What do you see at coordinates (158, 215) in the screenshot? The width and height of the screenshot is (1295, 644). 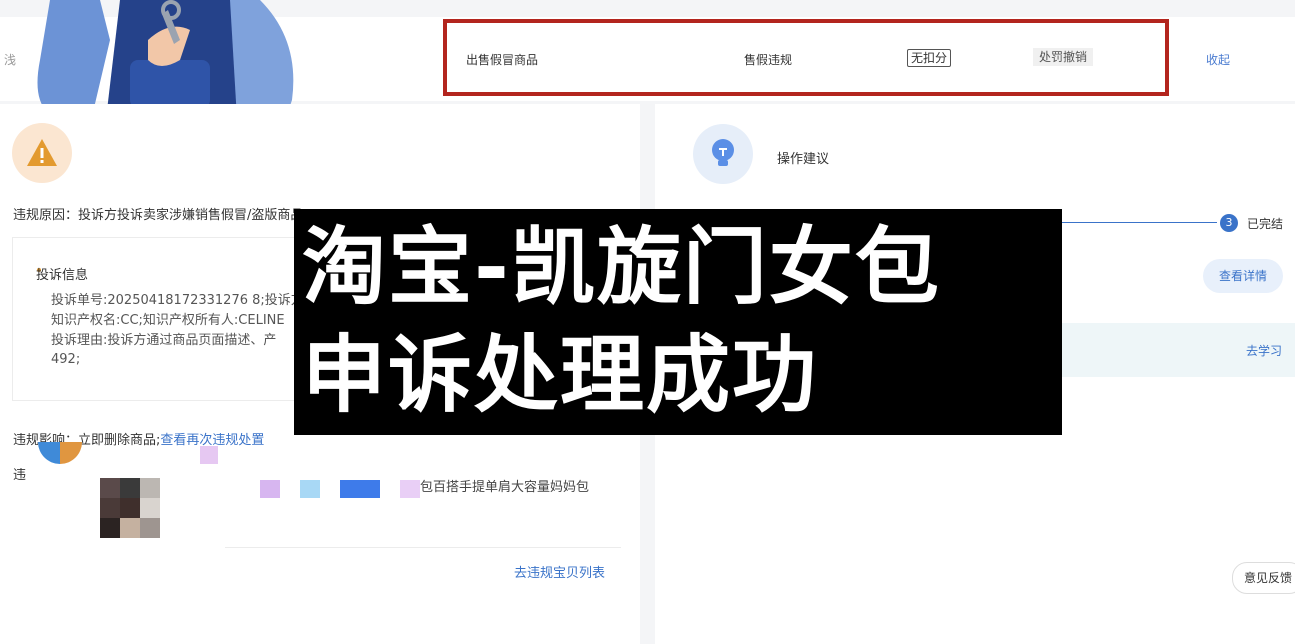 I see `violation-reason-label: 违规原因：投诉方投诉卖家涉嫌销售假冒/盗版商品` at bounding box center [158, 215].